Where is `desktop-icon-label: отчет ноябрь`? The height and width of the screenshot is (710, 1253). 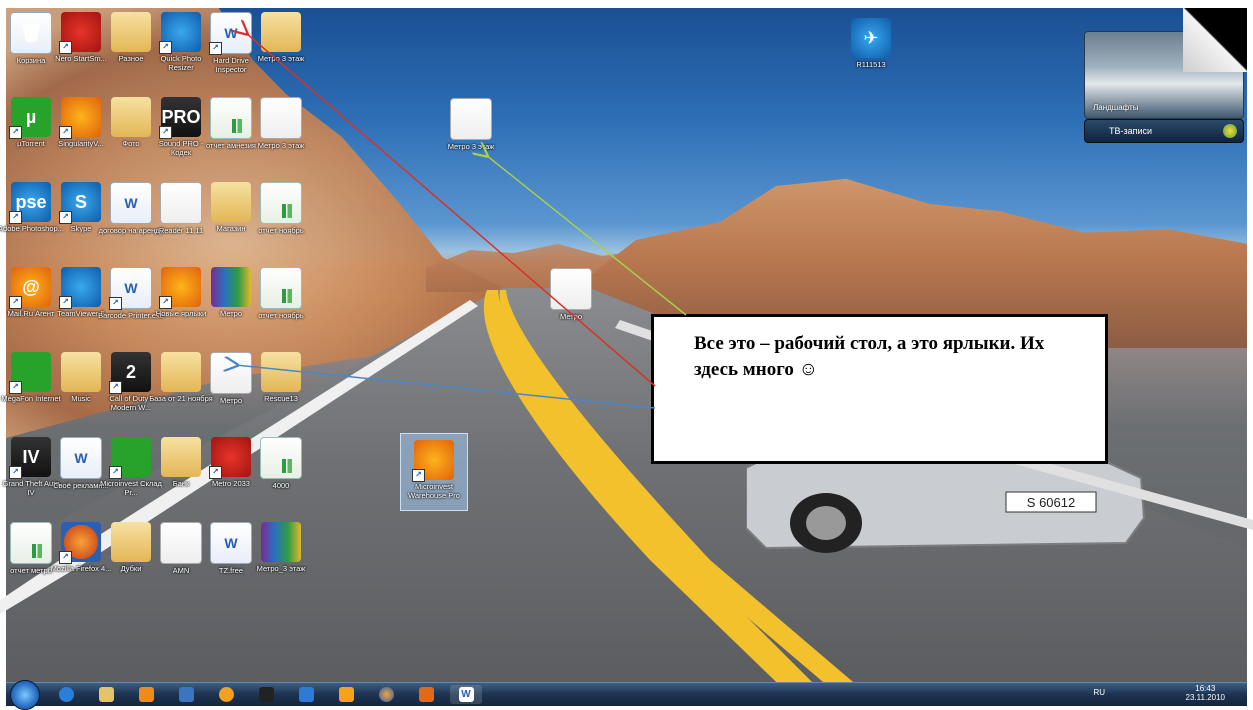 desktop-icon-label: отчет ноябрь is located at coordinates (281, 230).